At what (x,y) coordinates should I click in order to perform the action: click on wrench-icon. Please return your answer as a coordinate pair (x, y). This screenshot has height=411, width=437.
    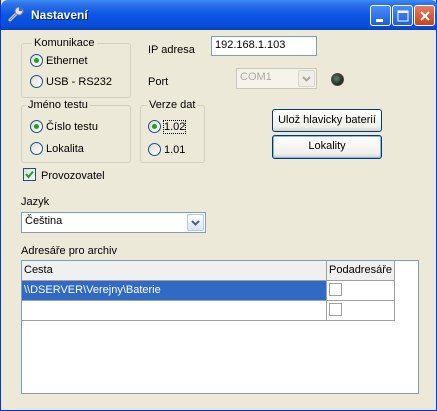
    Looking at the image, I should click on (16, 14).